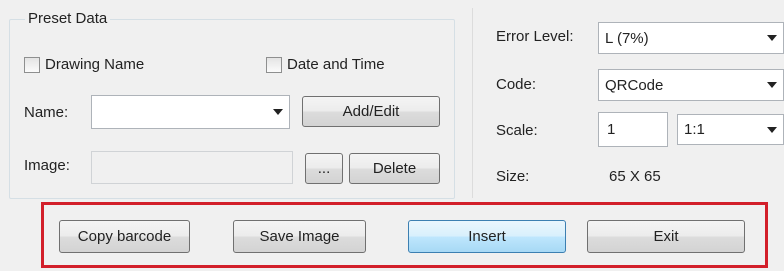 Image resolution: width=784 pixels, height=271 pixels. Describe the element at coordinates (95, 64) in the screenshot. I see `drawing-name-label: Drawing Name` at that location.